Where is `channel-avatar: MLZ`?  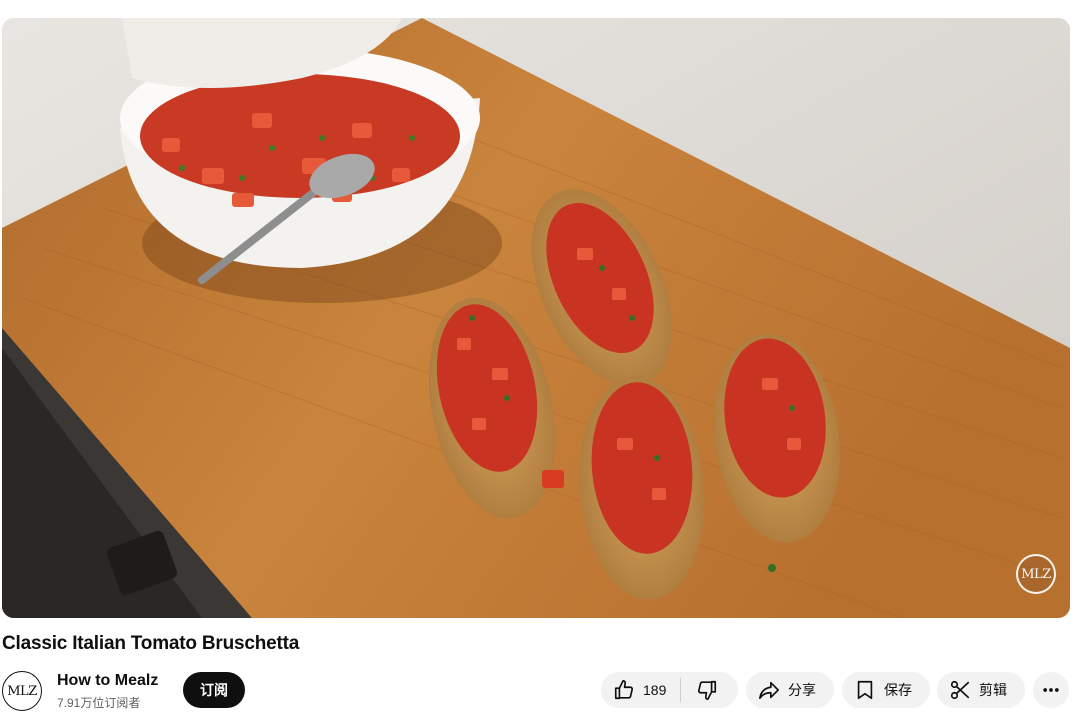 channel-avatar: MLZ is located at coordinates (22, 691).